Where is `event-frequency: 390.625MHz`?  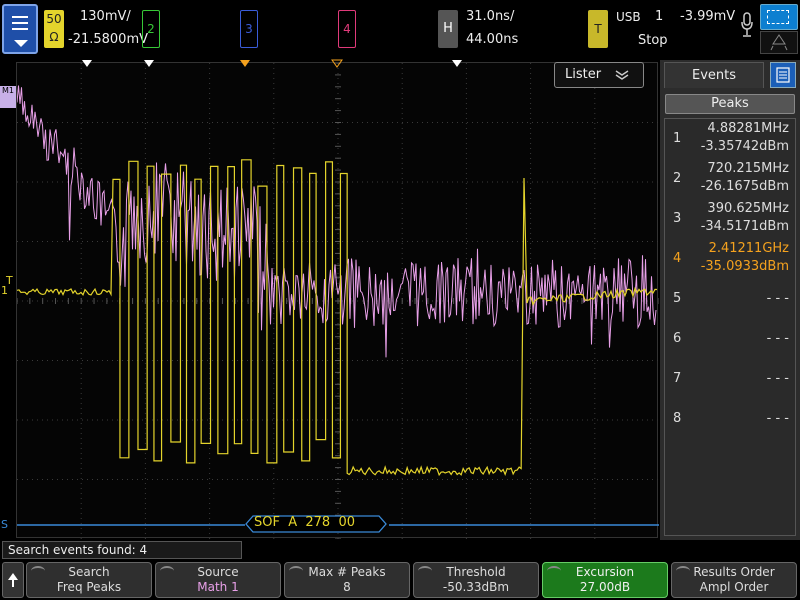
event-frequency: 390.625MHz is located at coordinates (748, 208).